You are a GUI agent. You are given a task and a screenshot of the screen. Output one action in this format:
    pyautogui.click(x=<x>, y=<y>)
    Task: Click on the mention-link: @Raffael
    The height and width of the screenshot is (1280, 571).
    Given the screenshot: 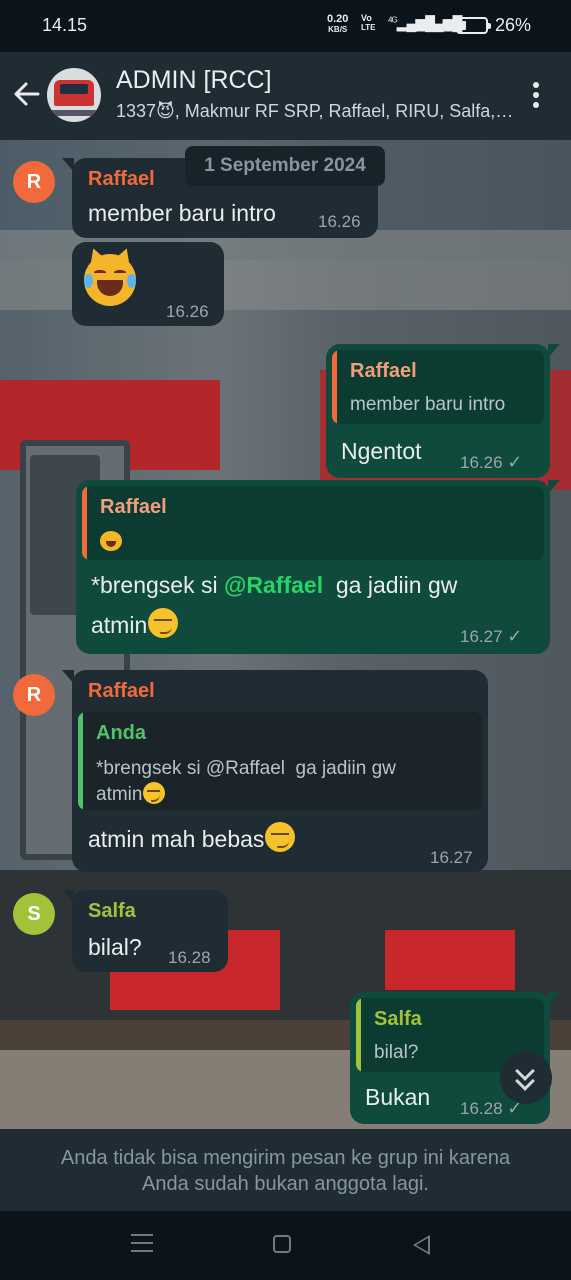 What is the action you would take?
    pyautogui.click(x=273, y=585)
    